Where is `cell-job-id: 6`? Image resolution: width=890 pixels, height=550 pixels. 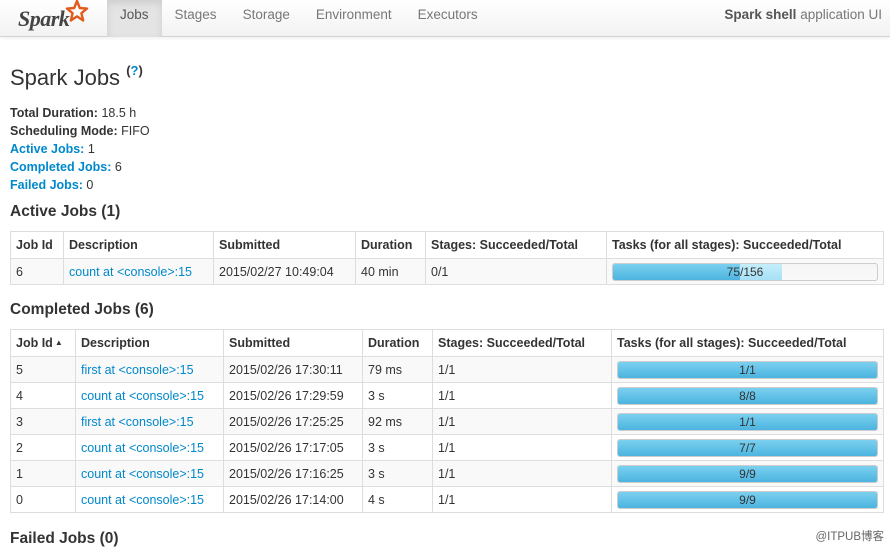 cell-job-id: 6 is located at coordinates (37, 271).